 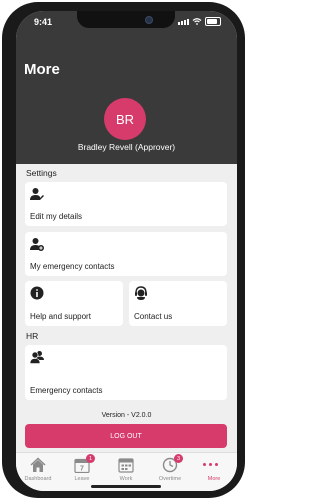 What do you see at coordinates (38, 479) in the screenshot?
I see `tab-dashboard-label: Dashboard` at bounding box center [38, 479].